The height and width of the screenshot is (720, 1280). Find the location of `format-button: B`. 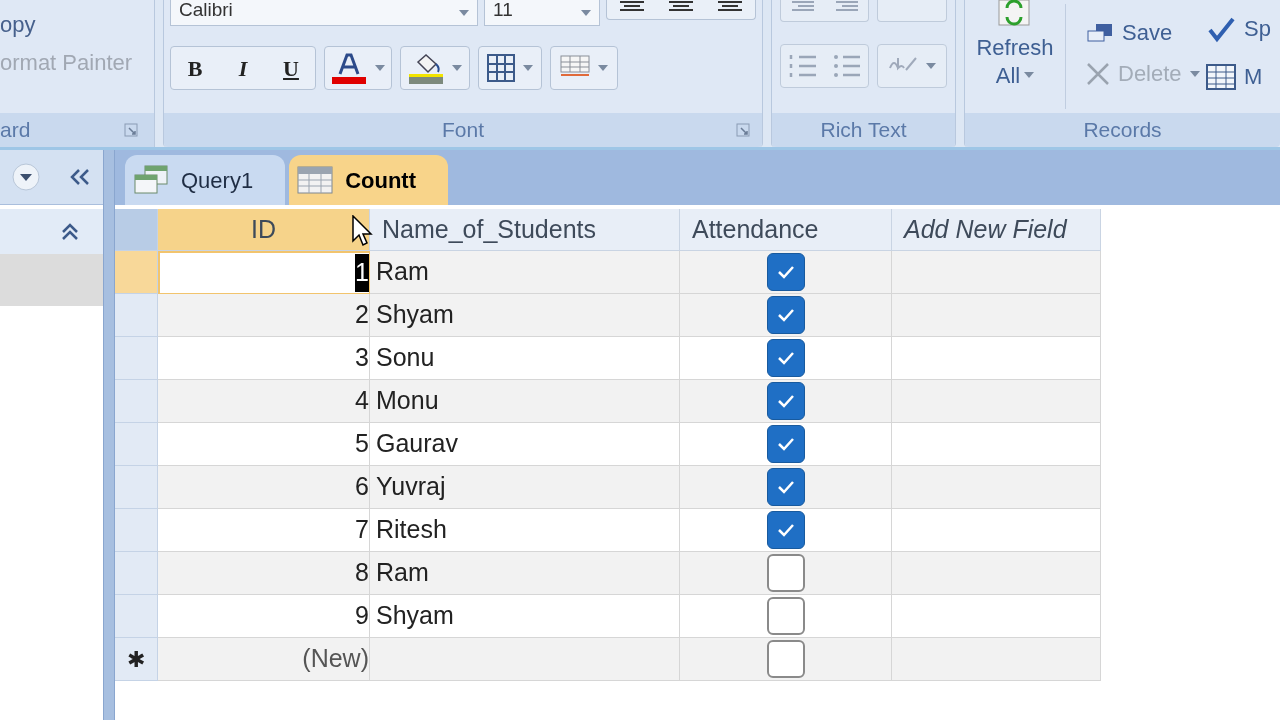

format-button: B is located at coordinates (195, 68).